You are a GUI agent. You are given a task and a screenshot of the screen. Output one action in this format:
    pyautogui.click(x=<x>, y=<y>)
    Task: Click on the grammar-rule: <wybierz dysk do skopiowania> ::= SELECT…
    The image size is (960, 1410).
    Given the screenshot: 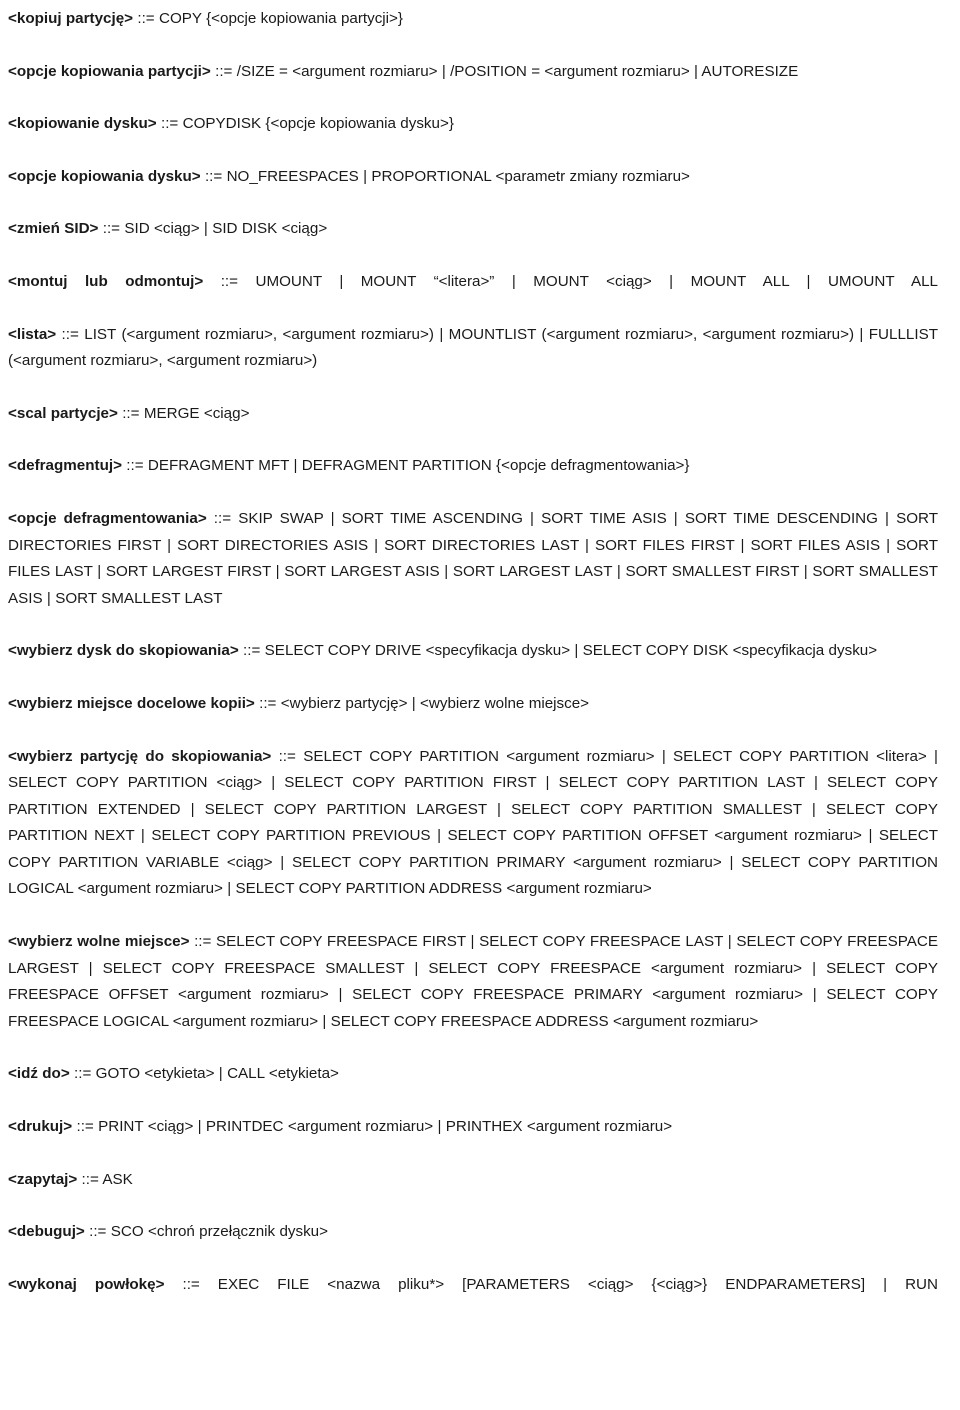 What is the action you would take?
    pyautogui.click(x=473, y=651)
    